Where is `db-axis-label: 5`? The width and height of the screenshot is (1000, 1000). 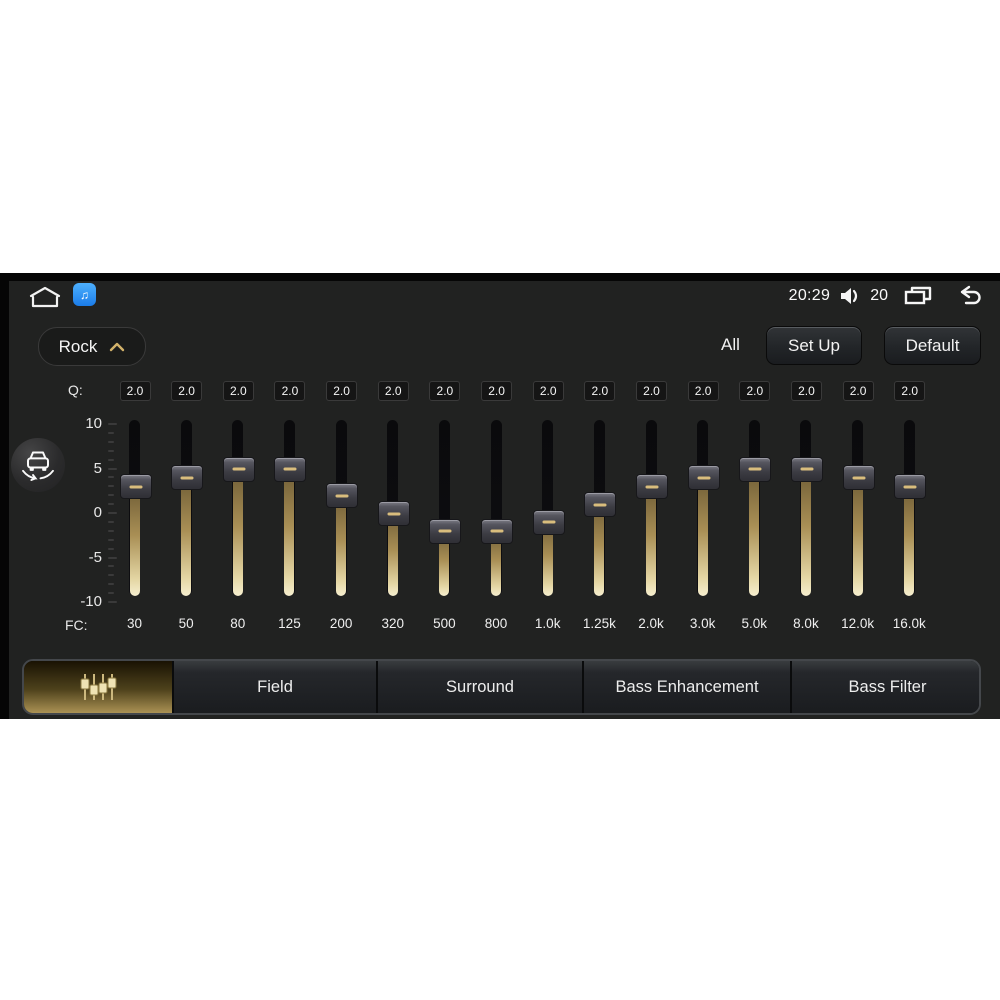 db-axis-label: 5 is located at coordinates (97, 468).